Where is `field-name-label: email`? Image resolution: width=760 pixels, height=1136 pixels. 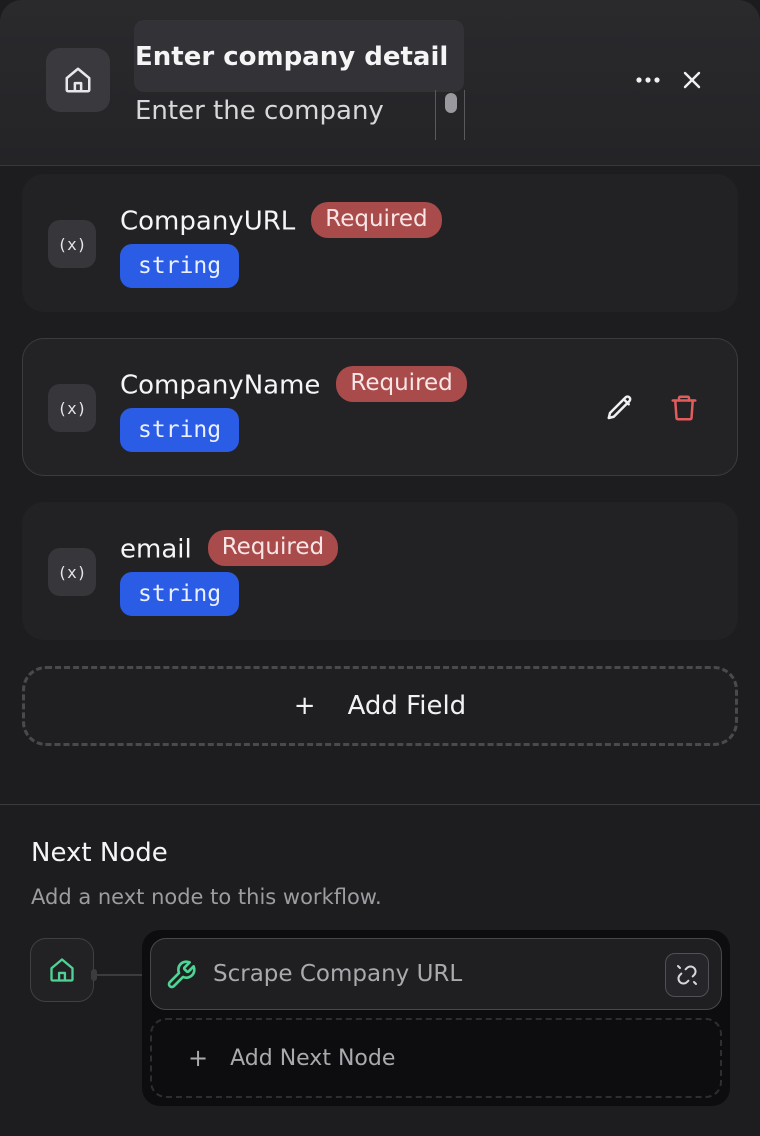 field-name-label: email is located at coordinates (156, 549).